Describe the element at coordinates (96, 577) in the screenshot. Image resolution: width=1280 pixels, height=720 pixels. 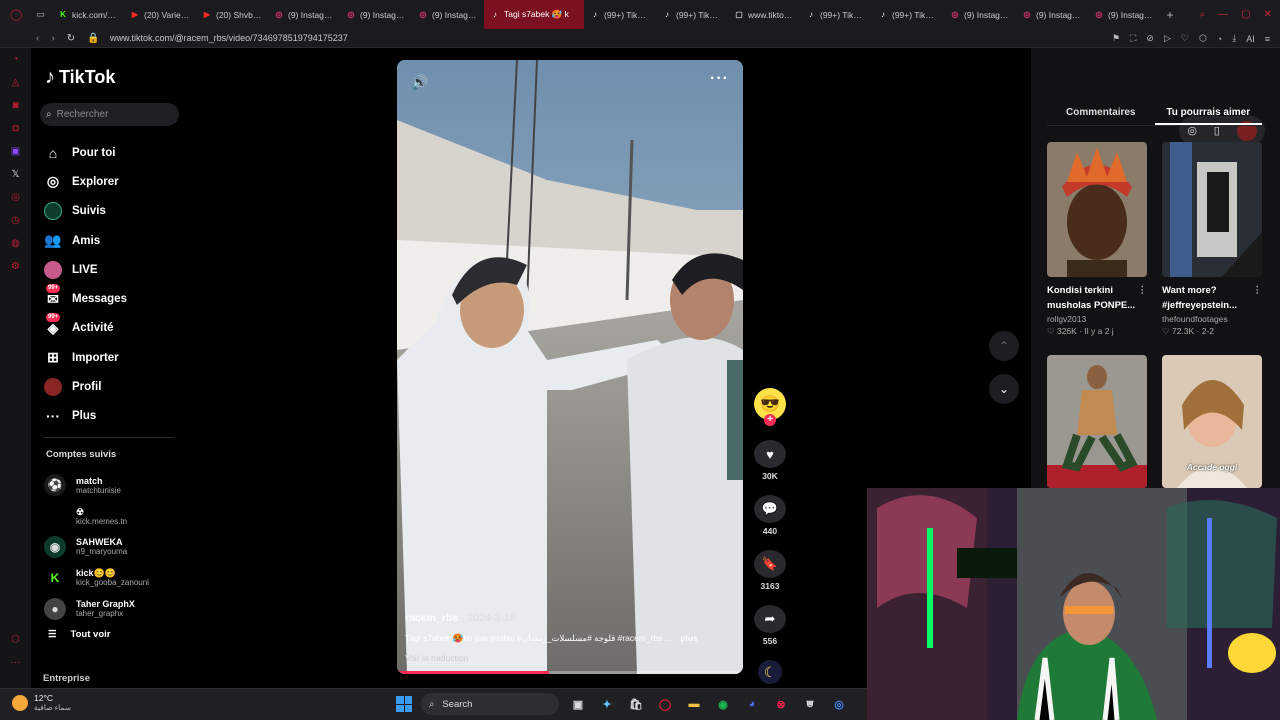
I see `followed-account: Kkick😊😊 kick_gooba_zanouni` at that location.